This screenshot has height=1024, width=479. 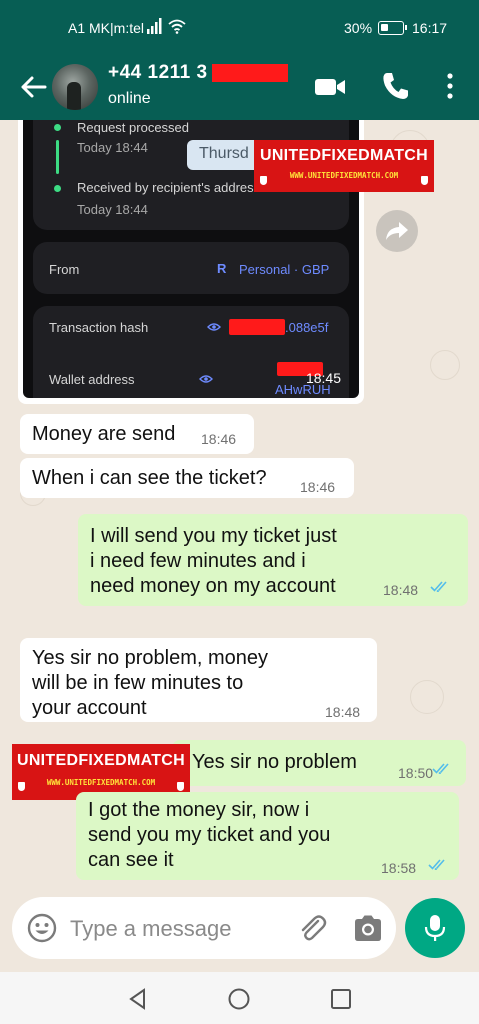 I want to click on attach-icon, so click(x=312, y=928).